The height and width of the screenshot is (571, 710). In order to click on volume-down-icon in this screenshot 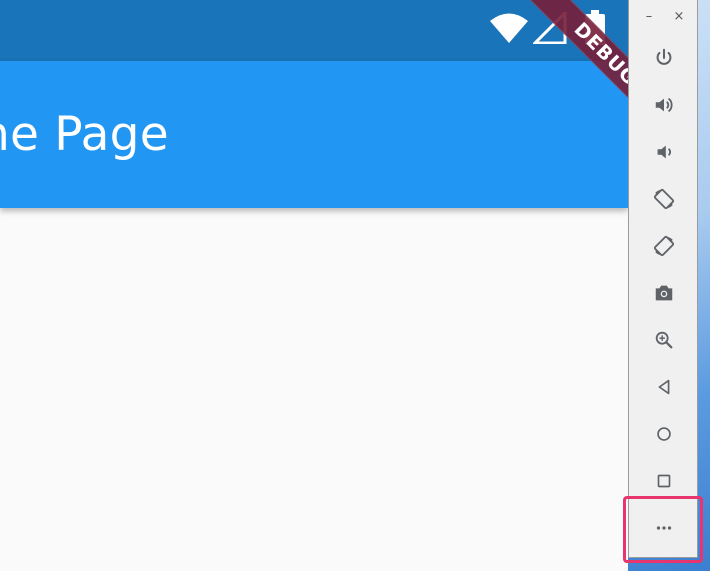, I will do `click(664, 152)`.